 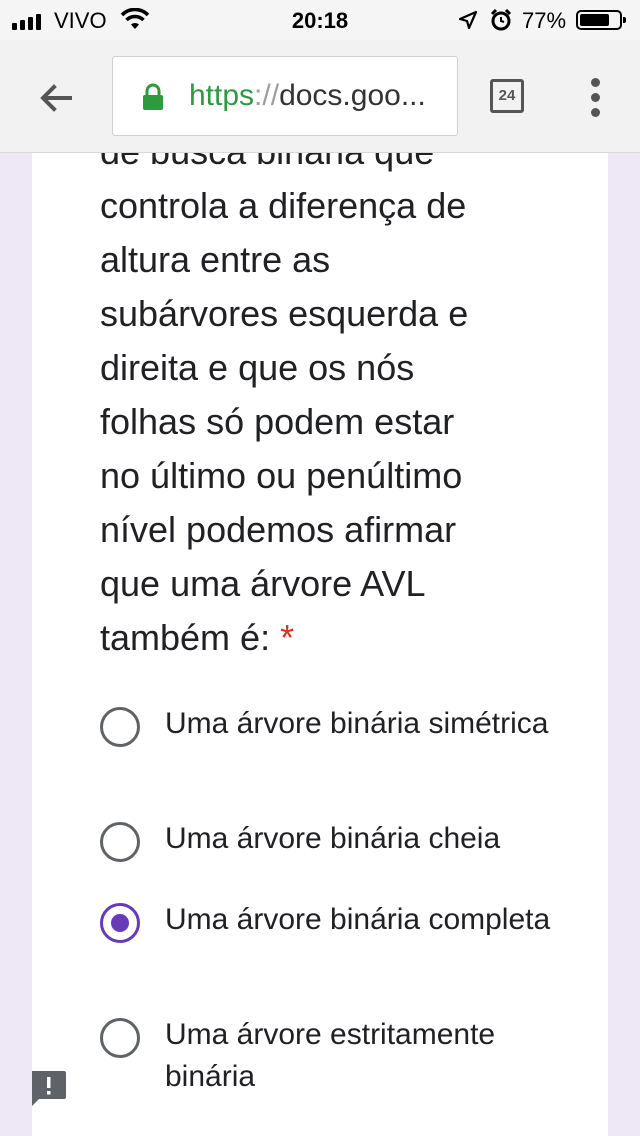 What do you see at coordinates (594, 20) in the screenshot?
I see `battery-level-fill` at bounding box center [594, 20].